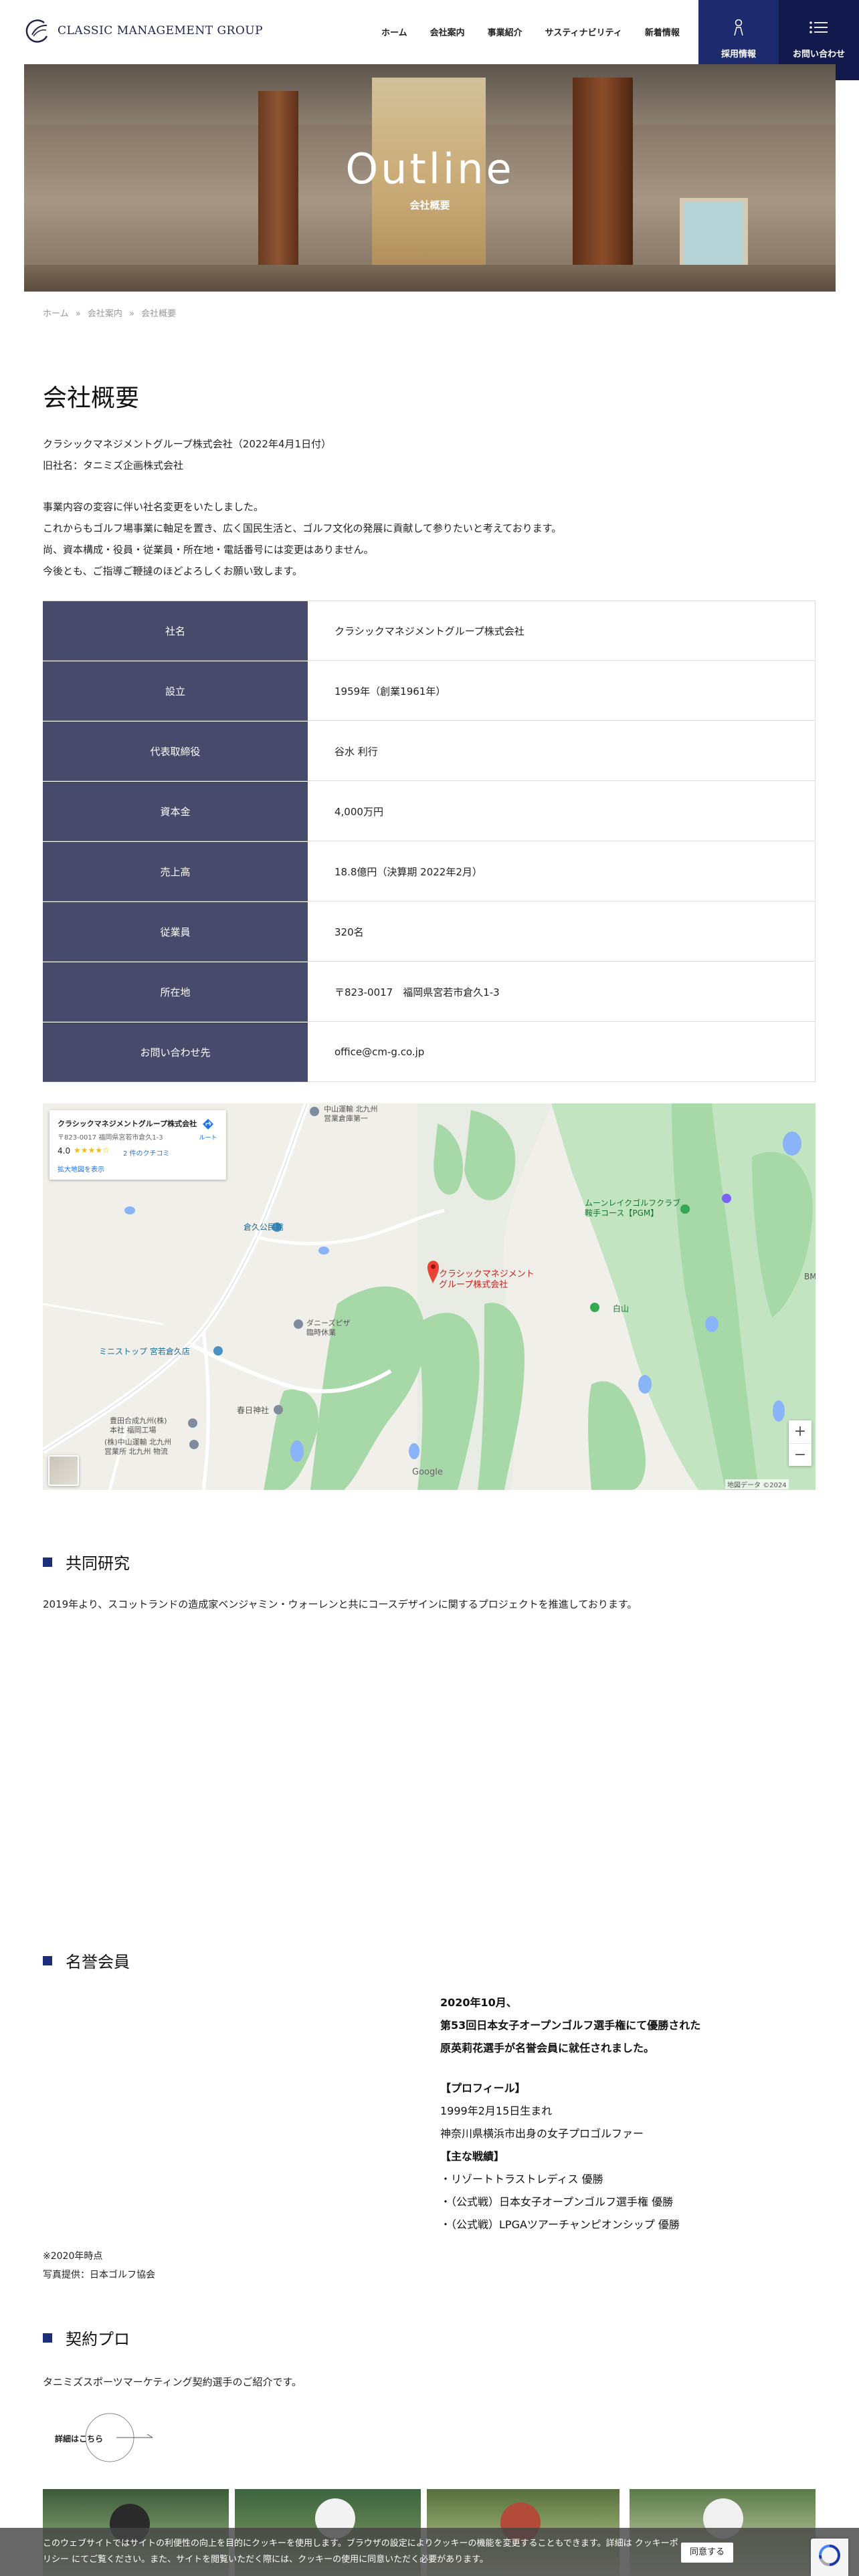 Image resolution: width=859 pixels, height=2576 pixels. I want to click on nav-company: 会社案内, so click(448, 31).